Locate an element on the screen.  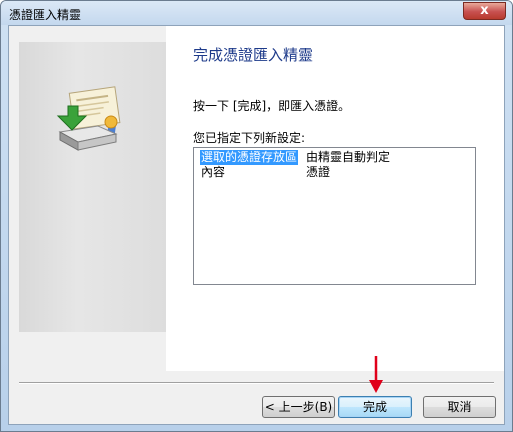
close-button: x is located at coordinates (484, 11).